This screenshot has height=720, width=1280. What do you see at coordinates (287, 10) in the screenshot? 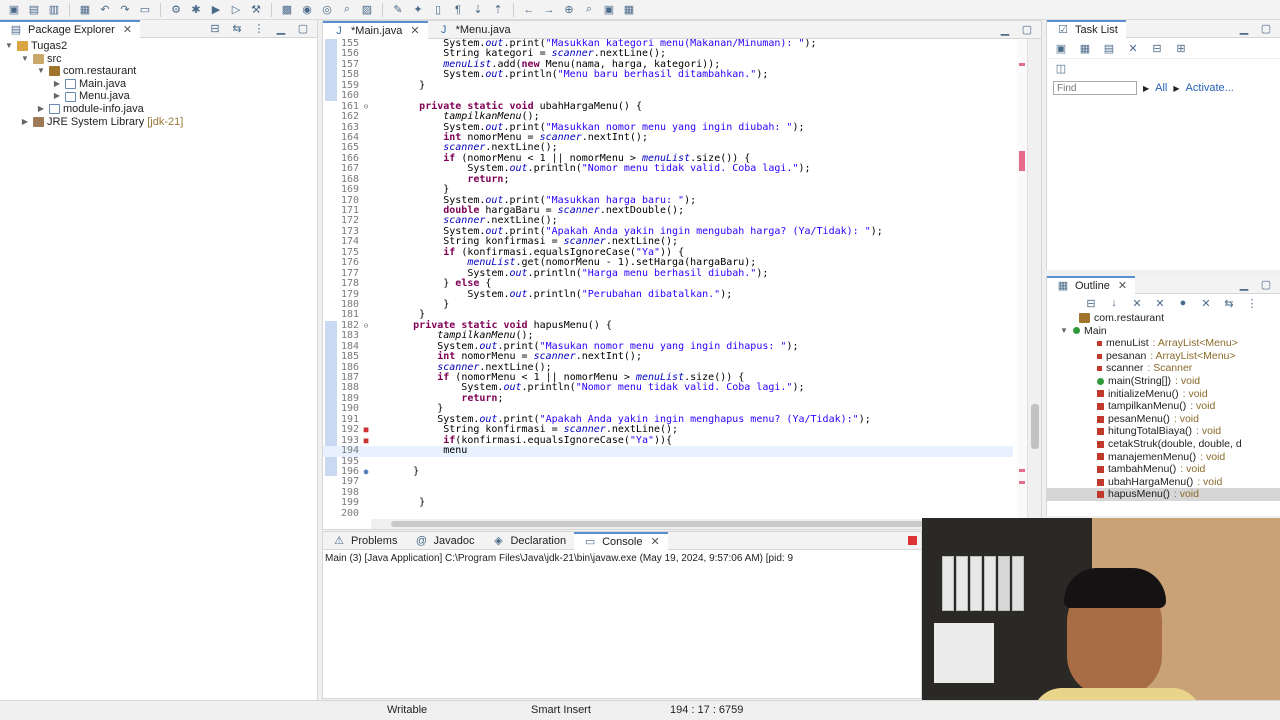
I see `new-package-icon: ▩` at bounding box center [287, 10].